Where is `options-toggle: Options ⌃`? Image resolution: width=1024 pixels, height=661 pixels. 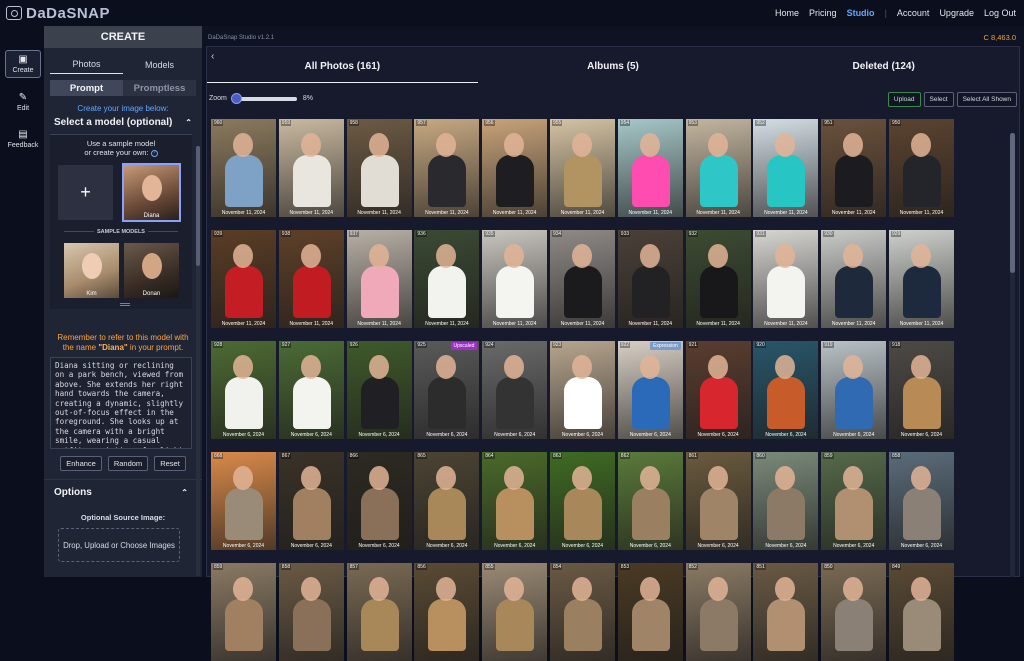 options-toggle: Options ⌃ is located at coordinates (123, 492).